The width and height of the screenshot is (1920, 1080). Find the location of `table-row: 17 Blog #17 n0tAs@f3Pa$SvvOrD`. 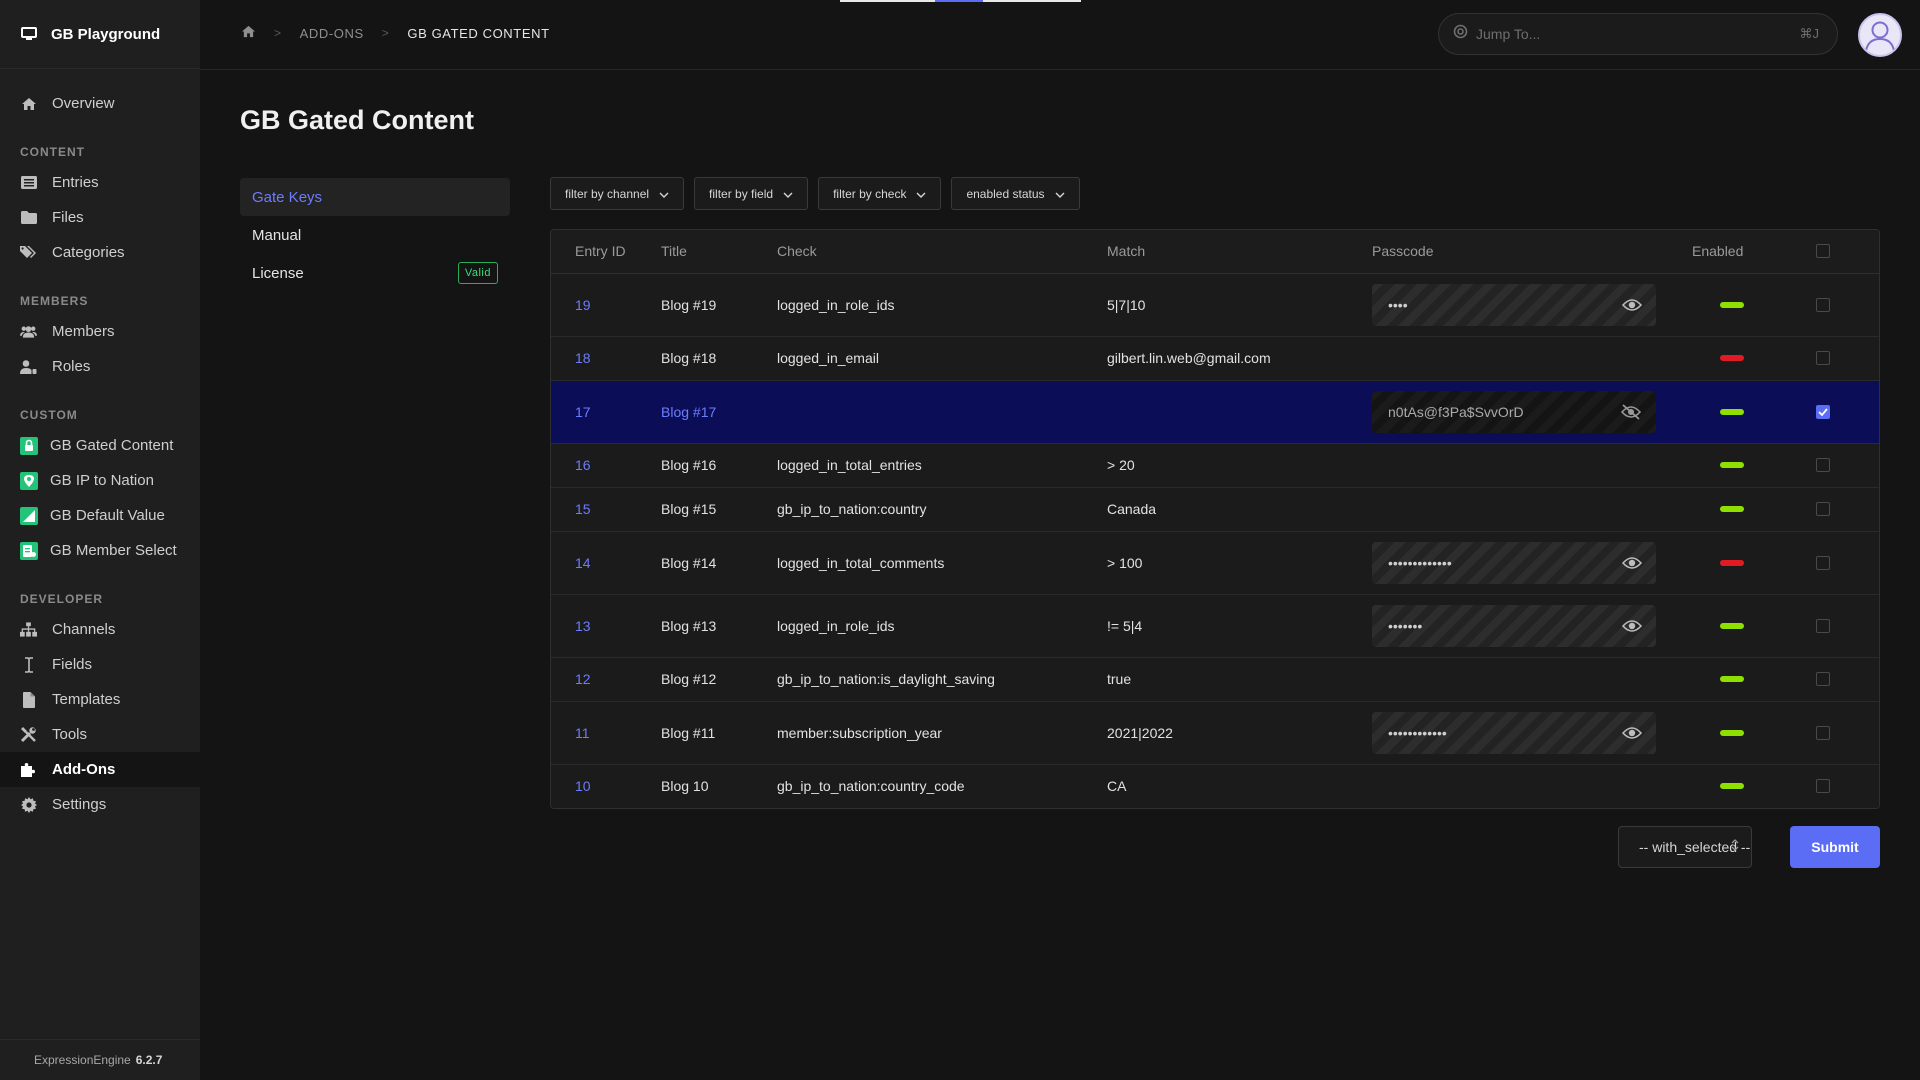

table-row: 17 Blog #17 n0tAs@f3Pa$SvvOrD is located at coordinates (1215, 412).